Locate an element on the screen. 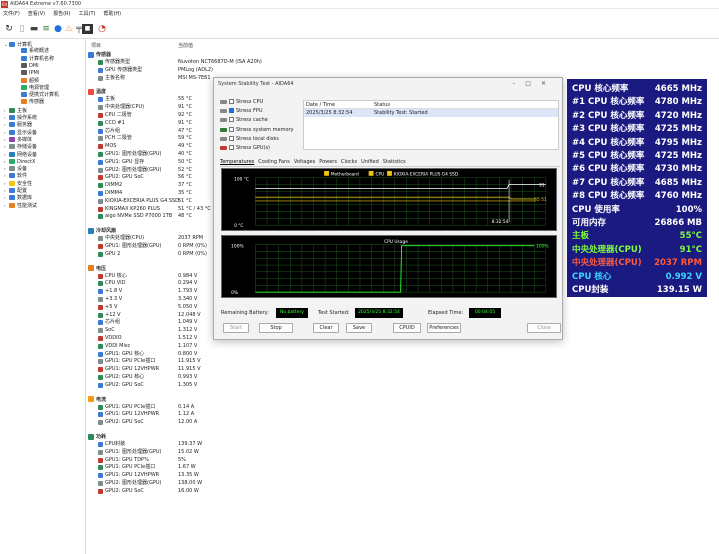  tree-item: 超频 is located at coordinates (27, 81).